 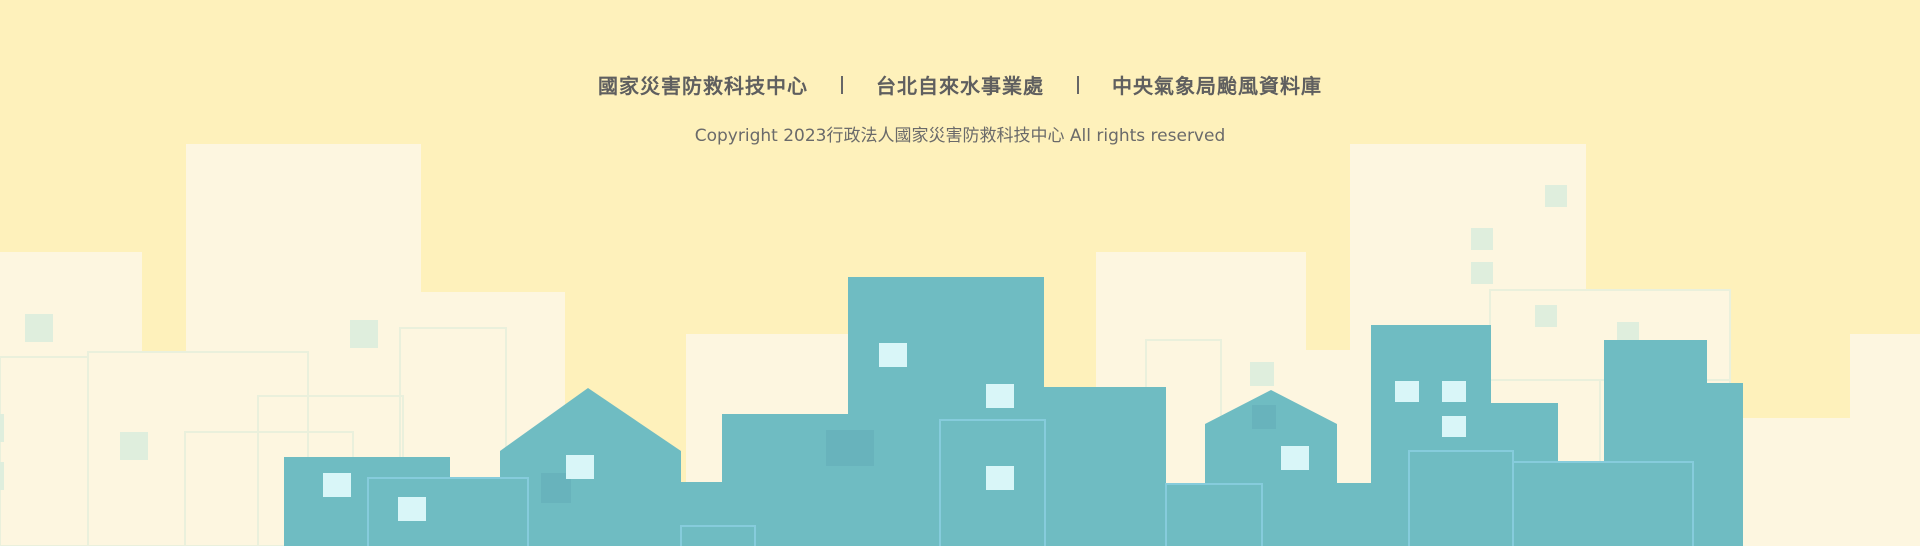 I want to click on footer-links: 國家災害防救科技中心 台北自來水事業處 中央氣象局颱風資料庫, so click(x=960, y=84).